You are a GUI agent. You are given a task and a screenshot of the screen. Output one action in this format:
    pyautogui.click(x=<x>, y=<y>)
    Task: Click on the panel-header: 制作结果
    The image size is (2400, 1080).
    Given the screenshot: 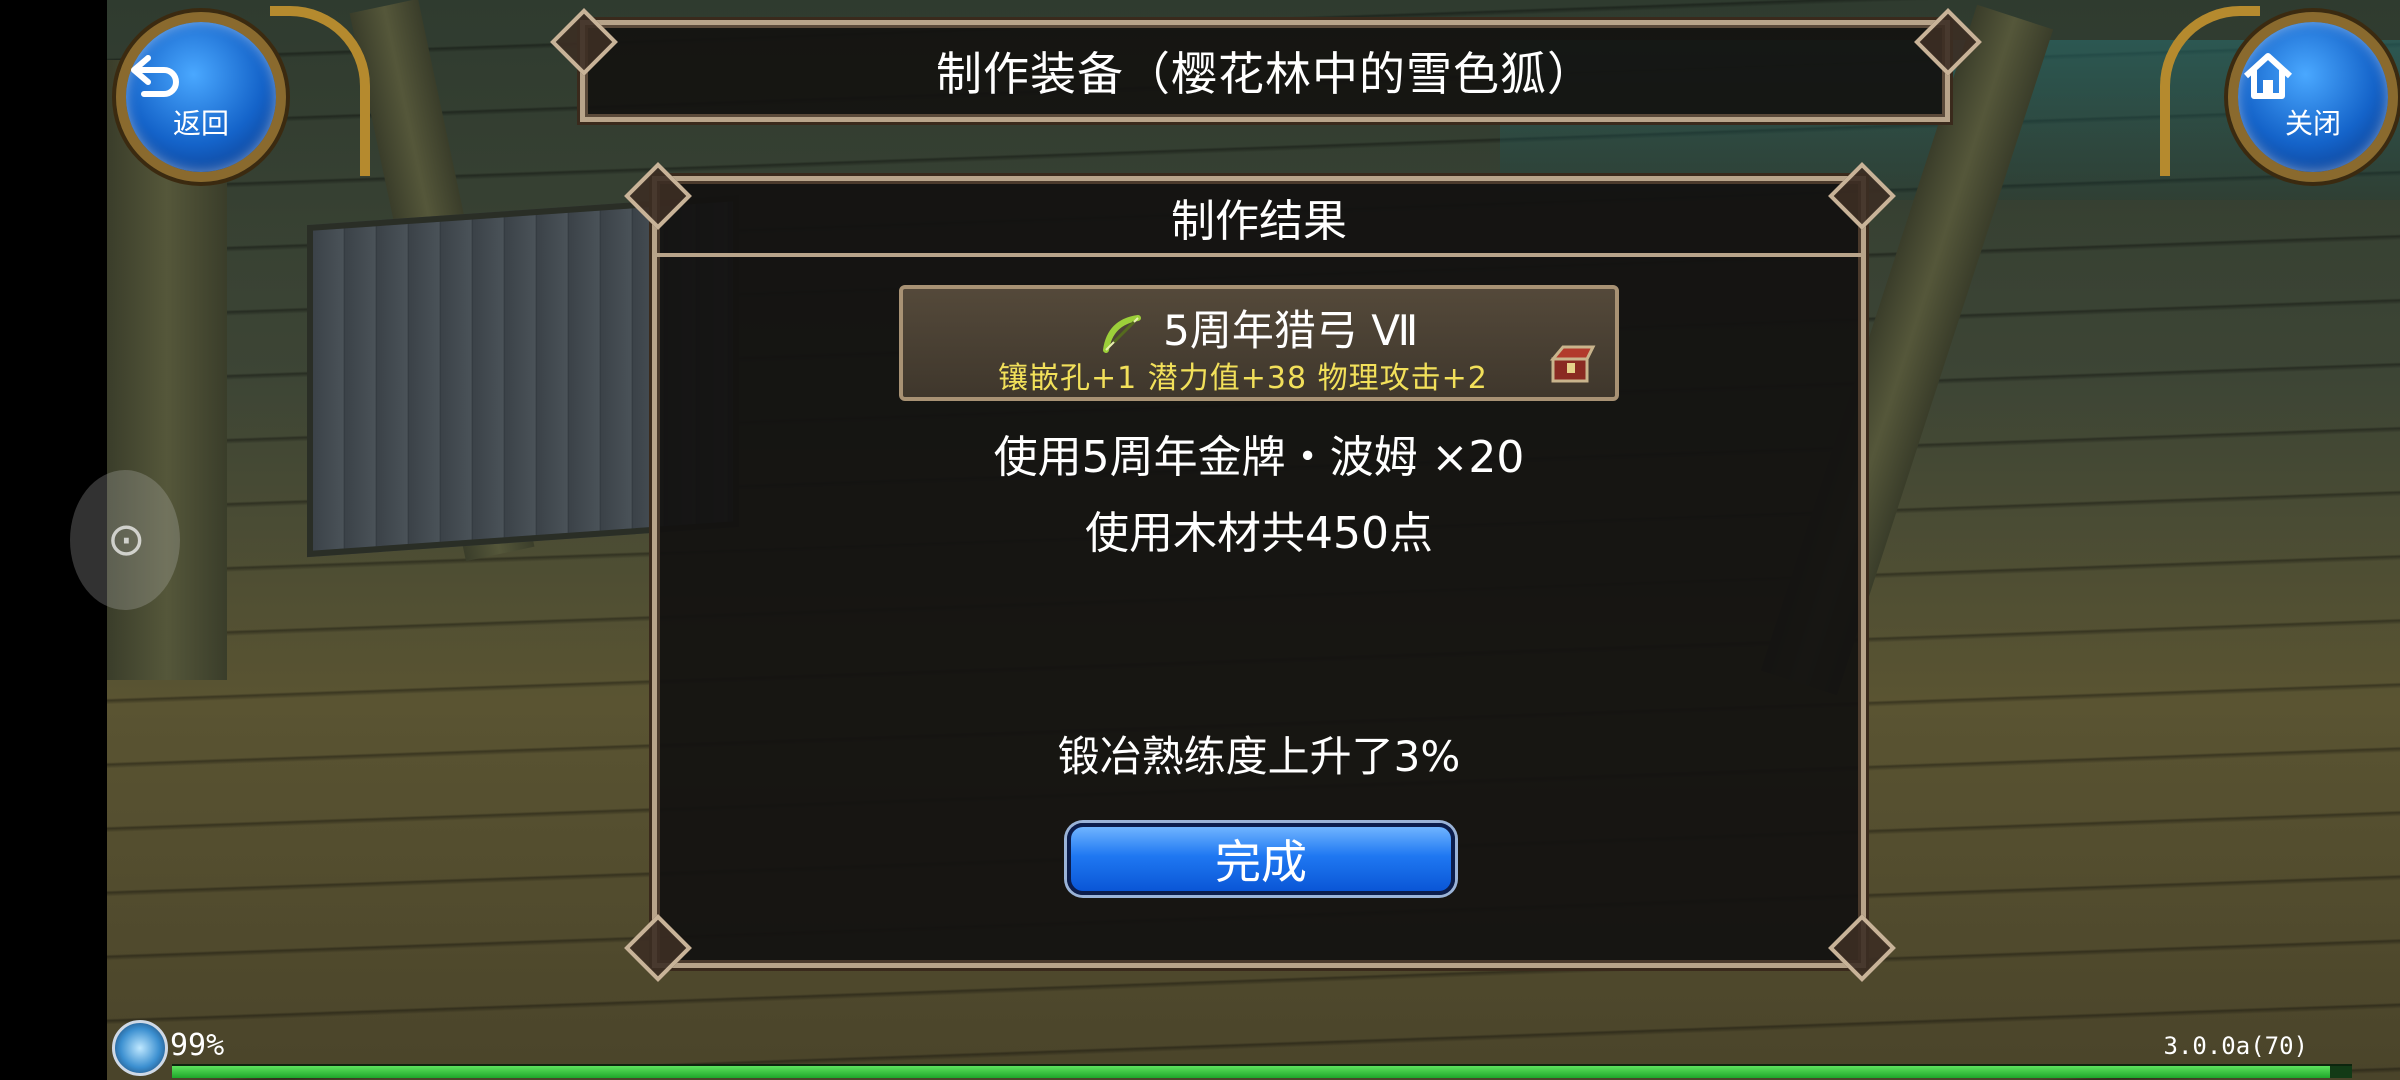 What is the action you would take?
    pyautogui.click(x=1259, y=219)
    